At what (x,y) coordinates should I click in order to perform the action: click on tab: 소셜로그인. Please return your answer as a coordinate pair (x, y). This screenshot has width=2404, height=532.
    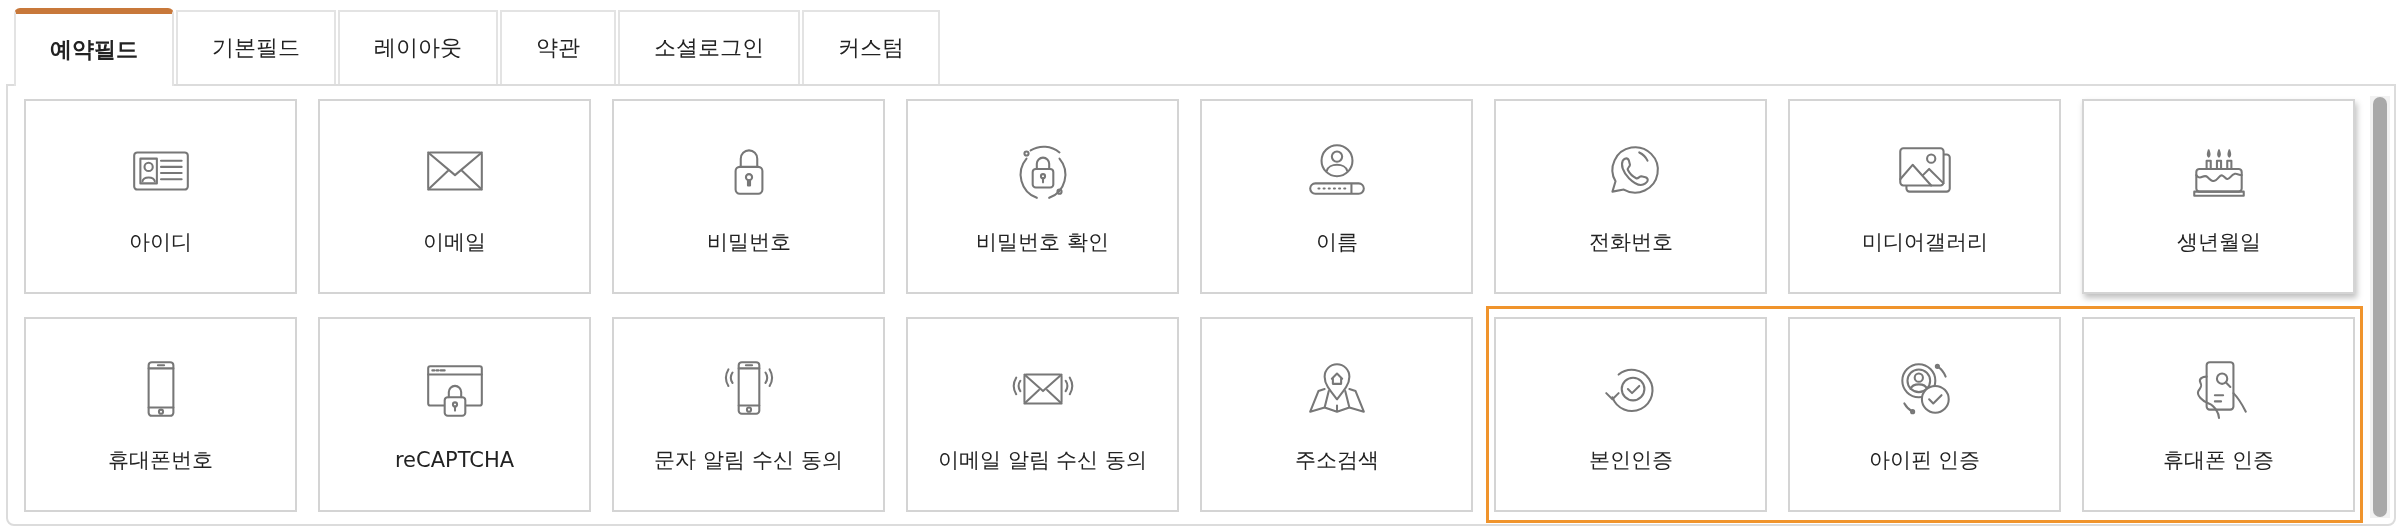
    Looking at the image, I should click on (709, 47).